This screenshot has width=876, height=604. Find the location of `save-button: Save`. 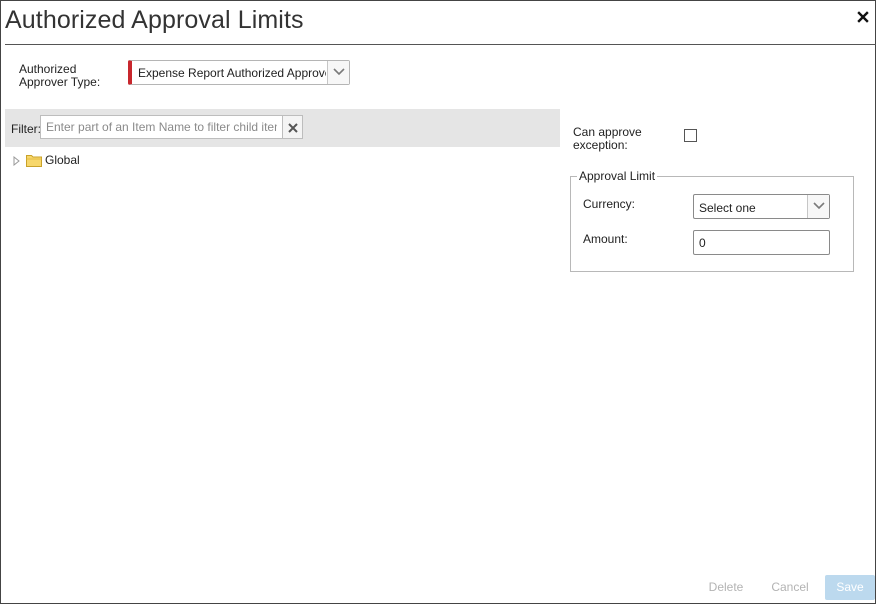

save-button: Save is located at coordinates (850, 587).